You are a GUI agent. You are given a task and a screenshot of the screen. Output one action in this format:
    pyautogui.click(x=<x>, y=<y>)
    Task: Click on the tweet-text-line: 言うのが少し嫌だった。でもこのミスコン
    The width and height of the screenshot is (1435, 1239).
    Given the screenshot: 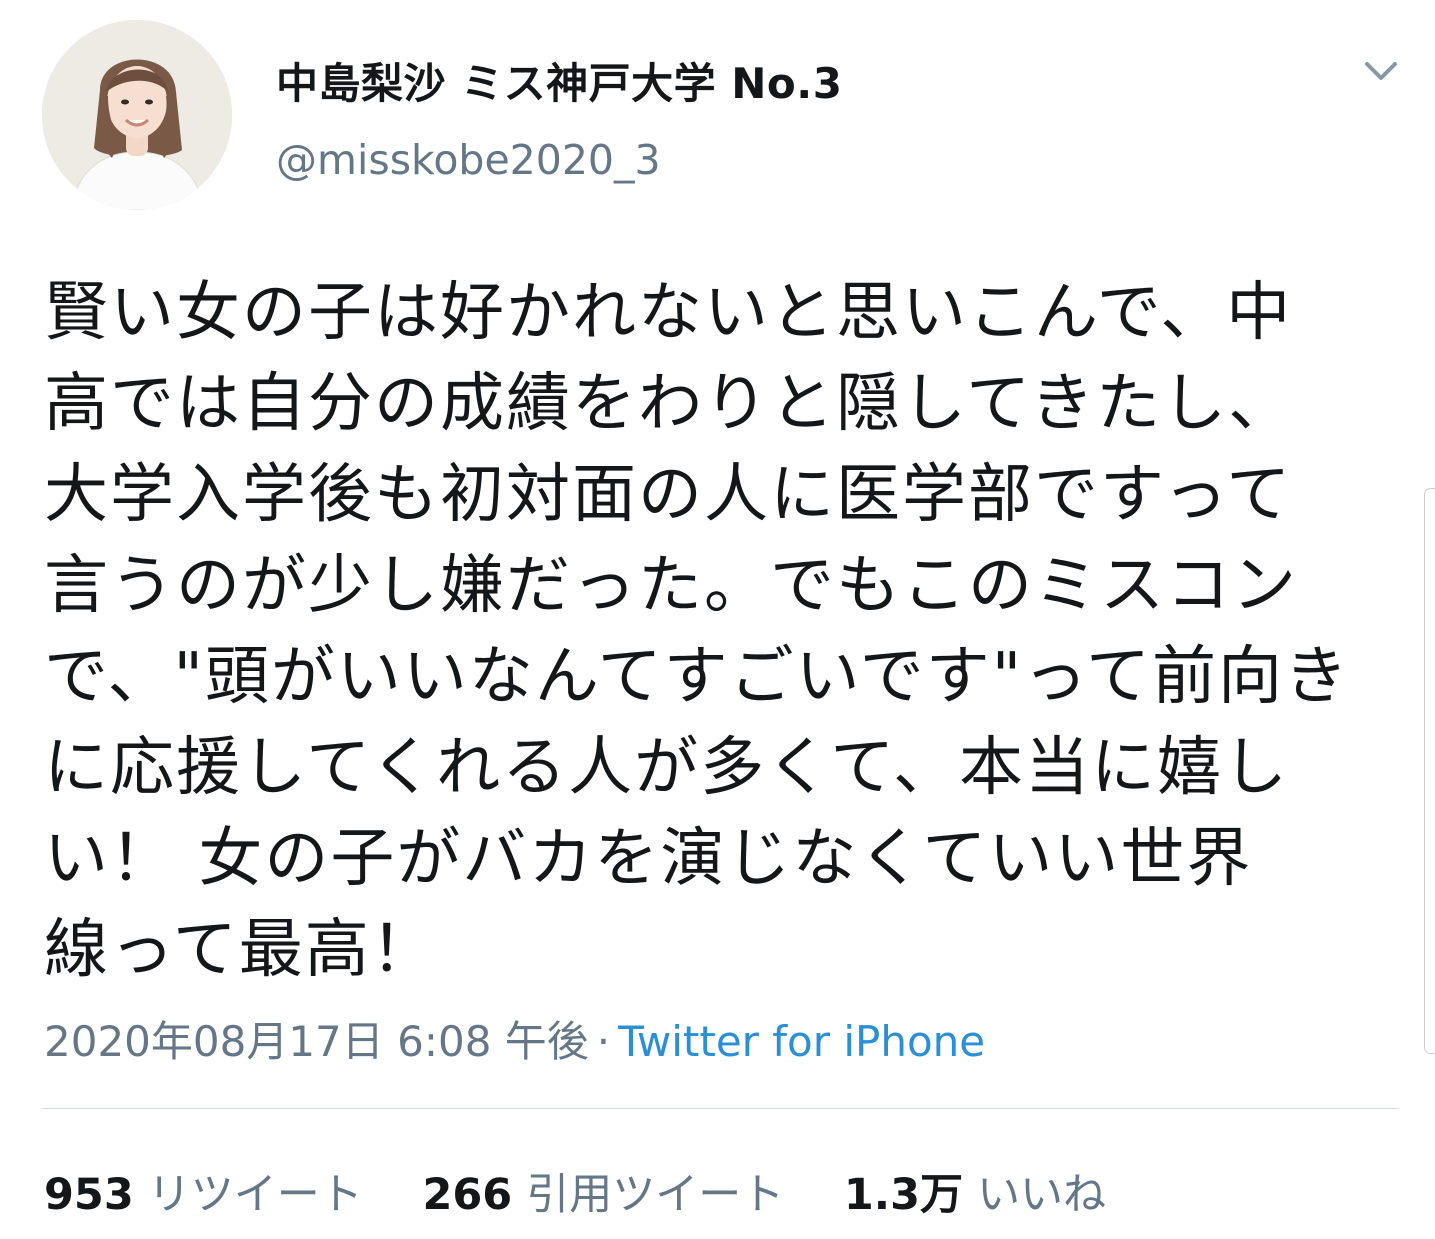 What is the action you would take?
    pyautogui.click(x=671, y=586)
    